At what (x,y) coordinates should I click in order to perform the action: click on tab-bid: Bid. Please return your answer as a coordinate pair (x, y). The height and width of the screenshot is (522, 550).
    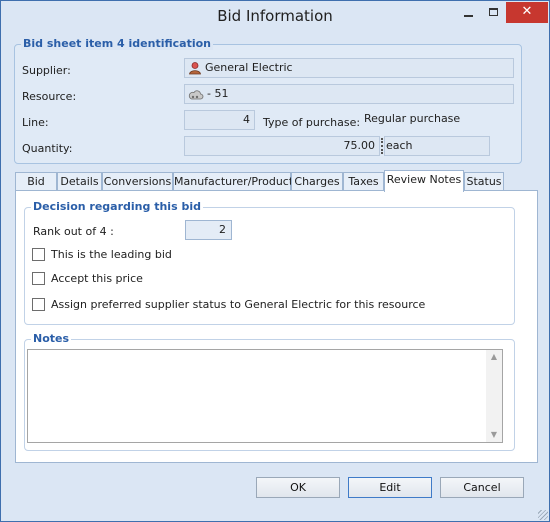
    Looking at the image, I should click on (36, 181).